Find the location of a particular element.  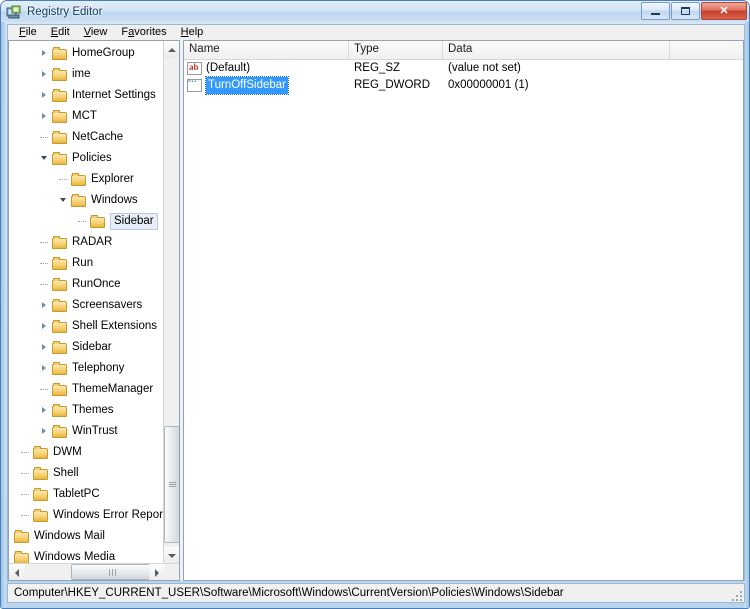

scroll-up-button is located at coordinates (171, 49).